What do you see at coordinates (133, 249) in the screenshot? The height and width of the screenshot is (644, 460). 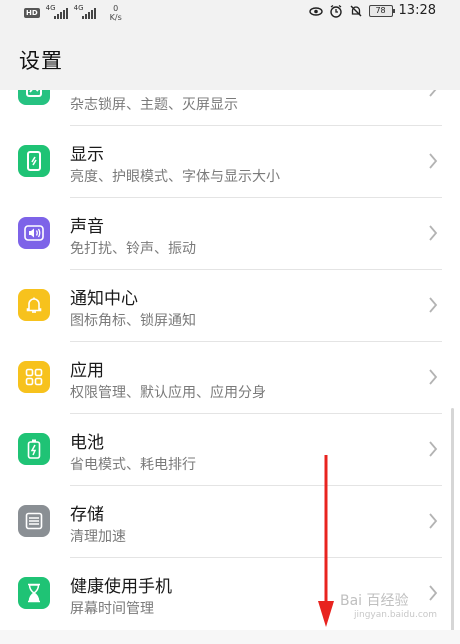 I see `settings-item-subtitle: 免打扰、铃声、振动` at bounding box center [133, 249].